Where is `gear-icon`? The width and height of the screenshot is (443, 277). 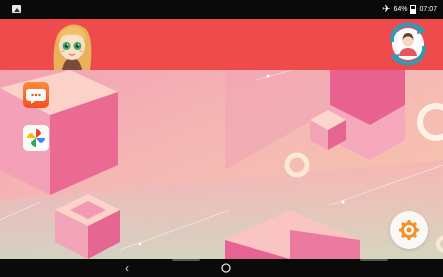
gear-icon is located at coordinates (409, 230).